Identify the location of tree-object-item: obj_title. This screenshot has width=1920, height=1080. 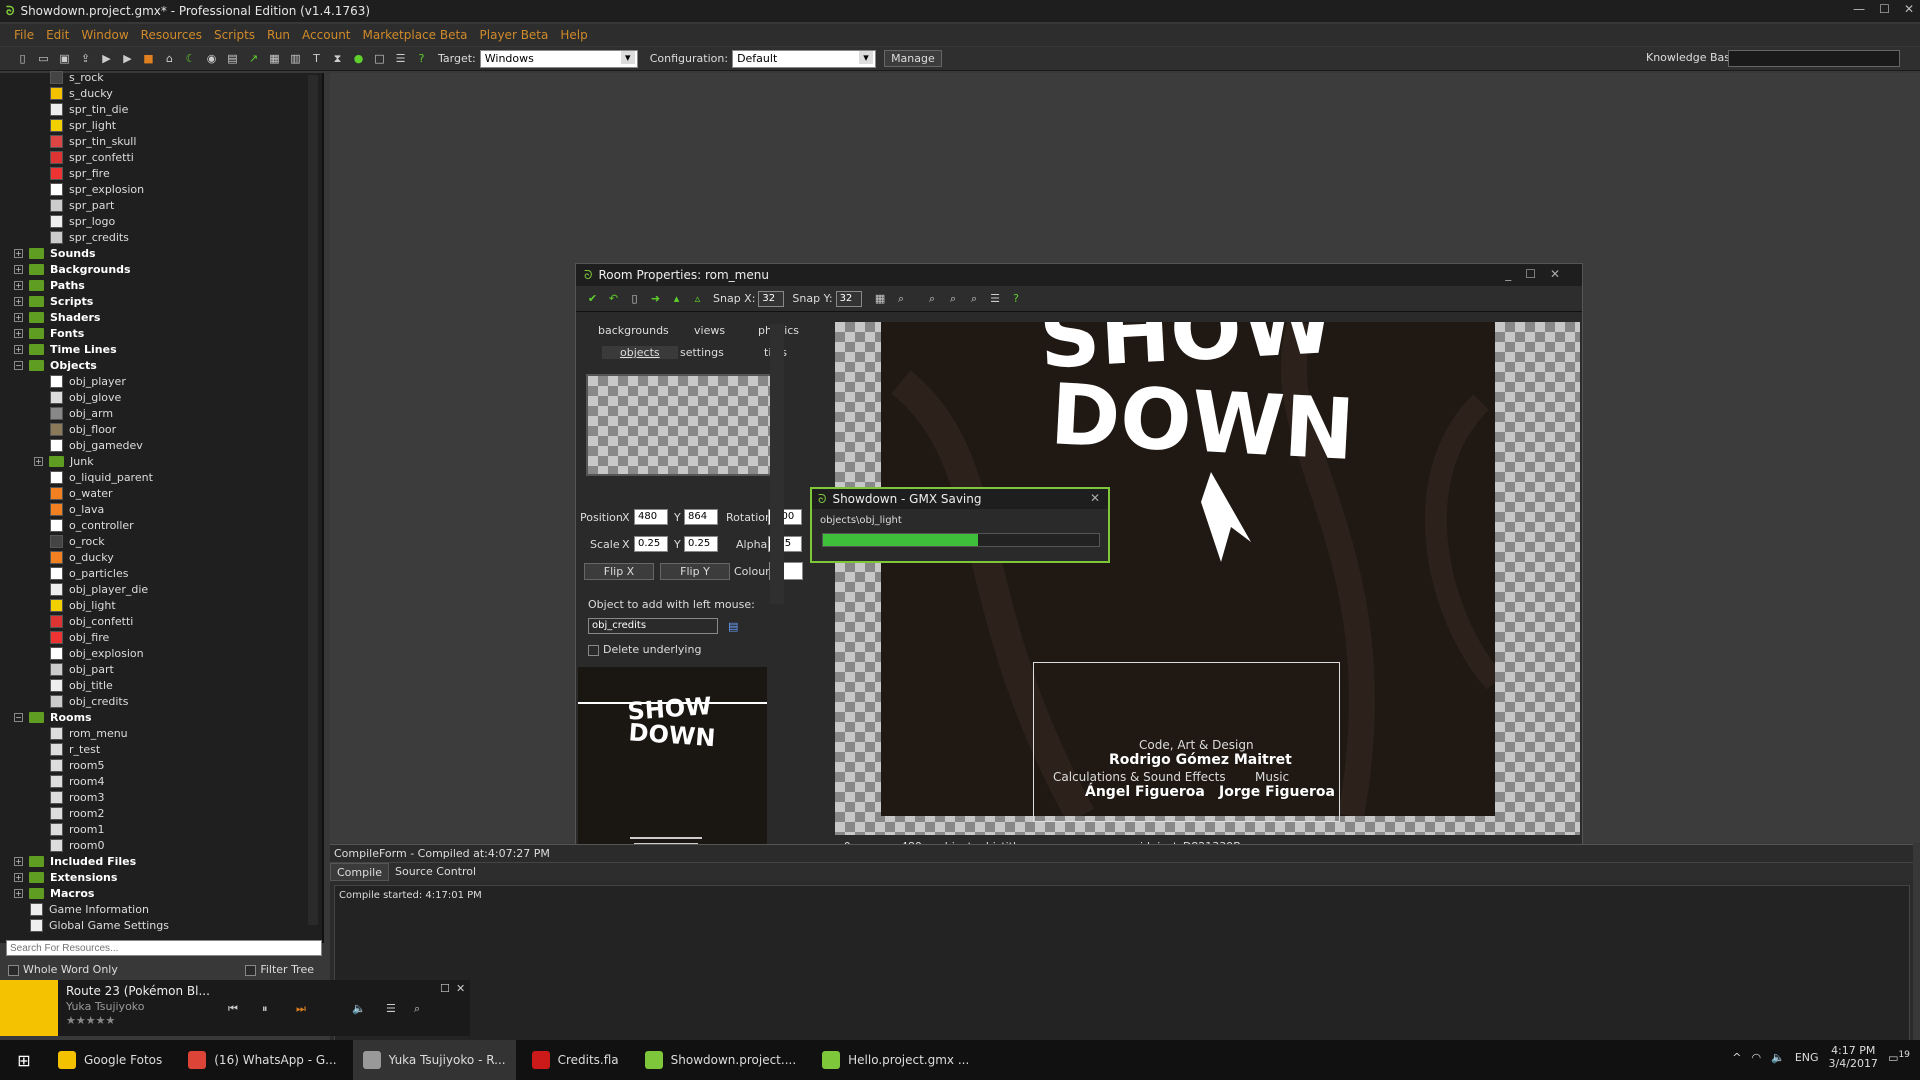
(81, 685).